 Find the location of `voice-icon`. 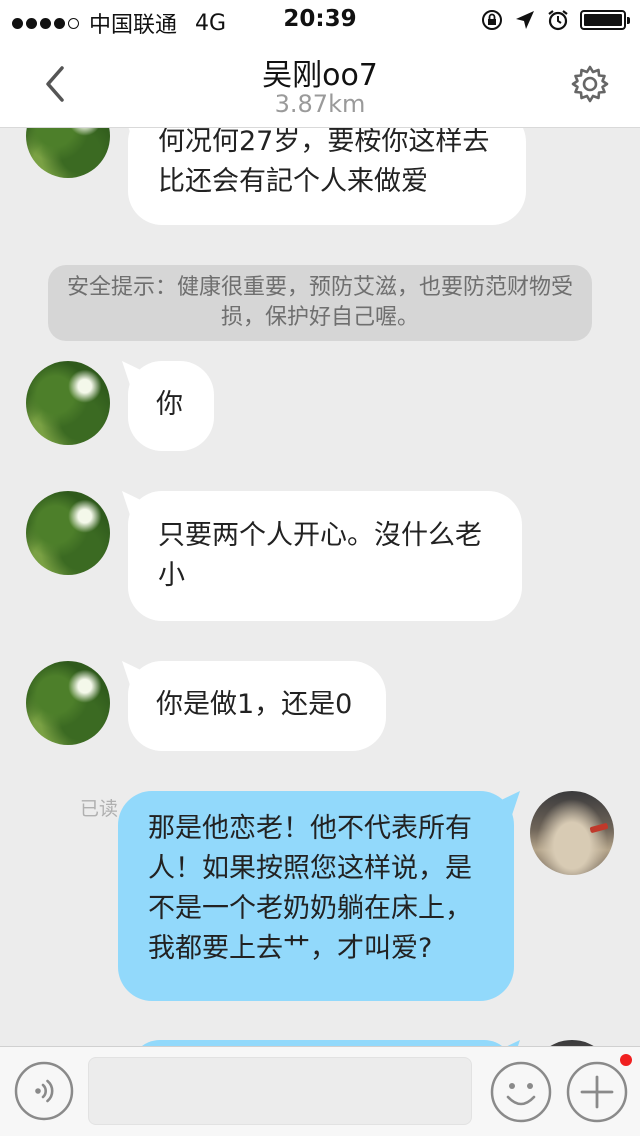

voice-icon is located at coordinates (44, 1091).